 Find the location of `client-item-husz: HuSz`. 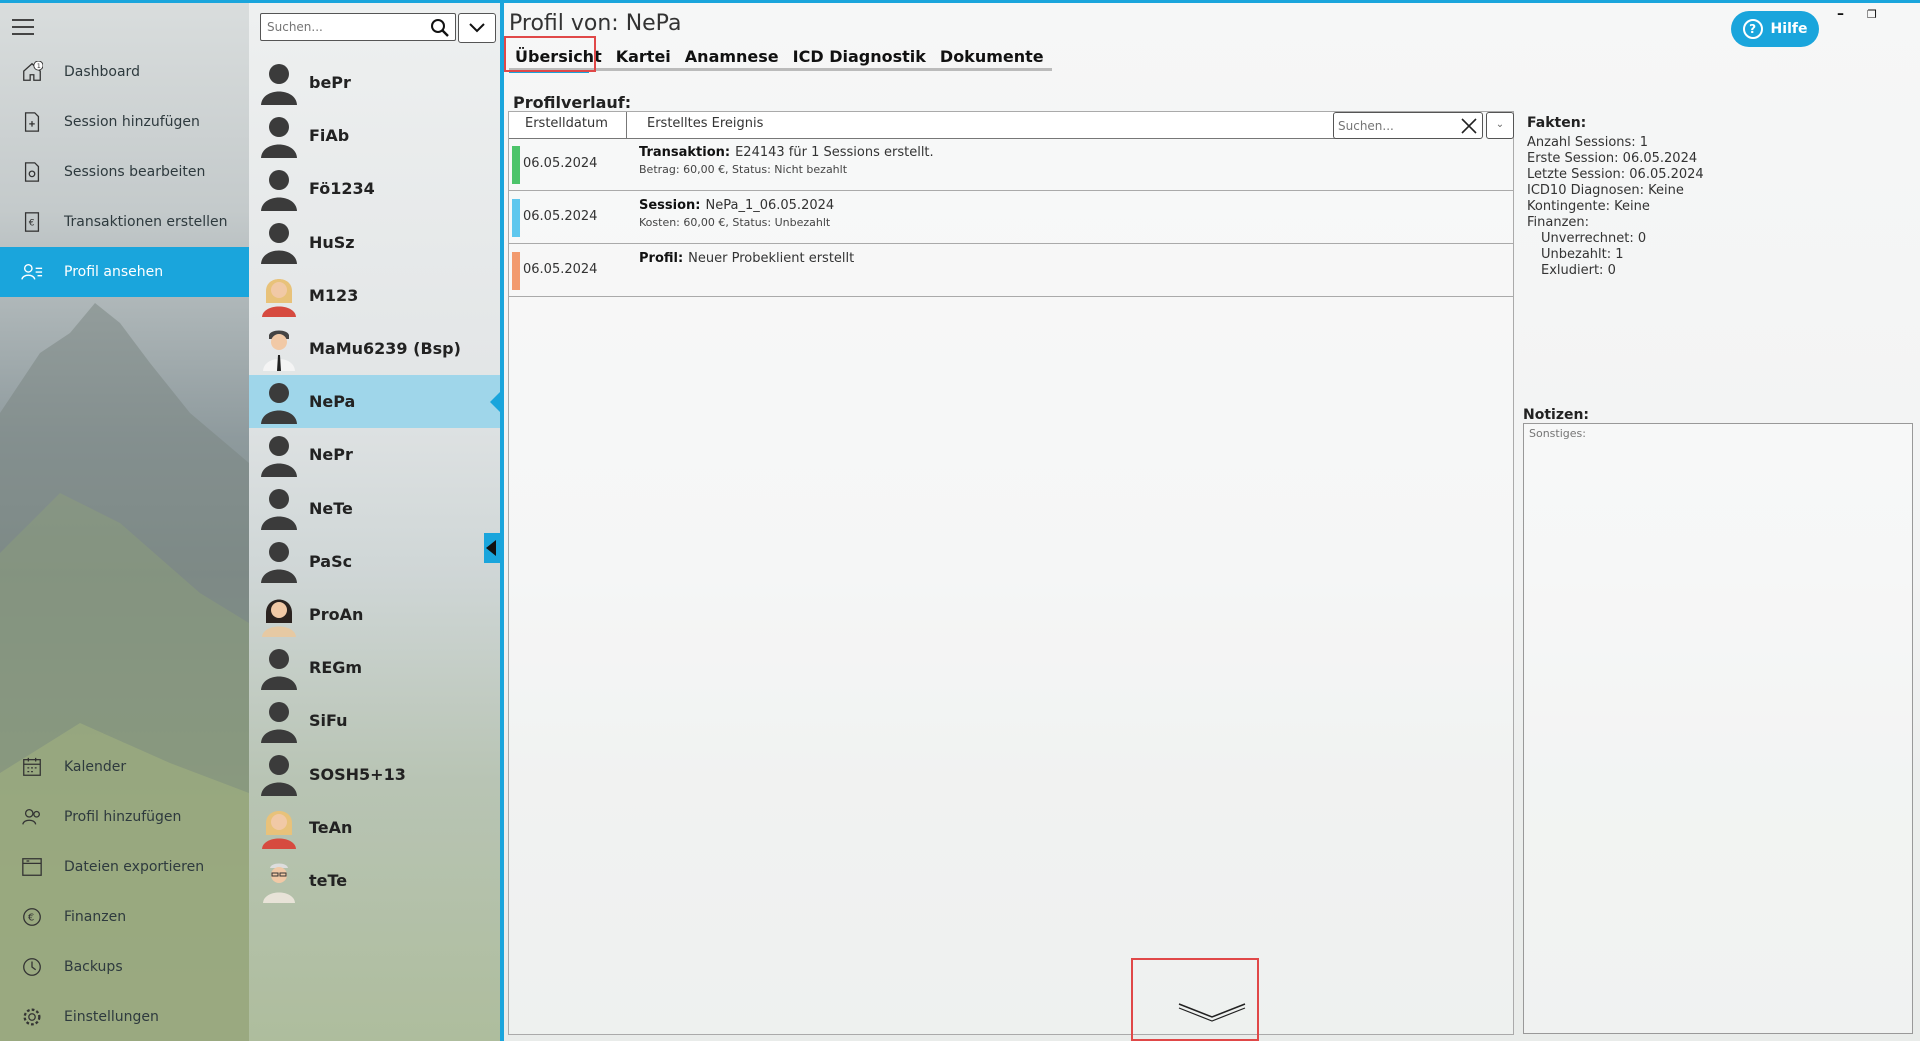

client-item-husz: HuSz is located at coordinates (376, 242).